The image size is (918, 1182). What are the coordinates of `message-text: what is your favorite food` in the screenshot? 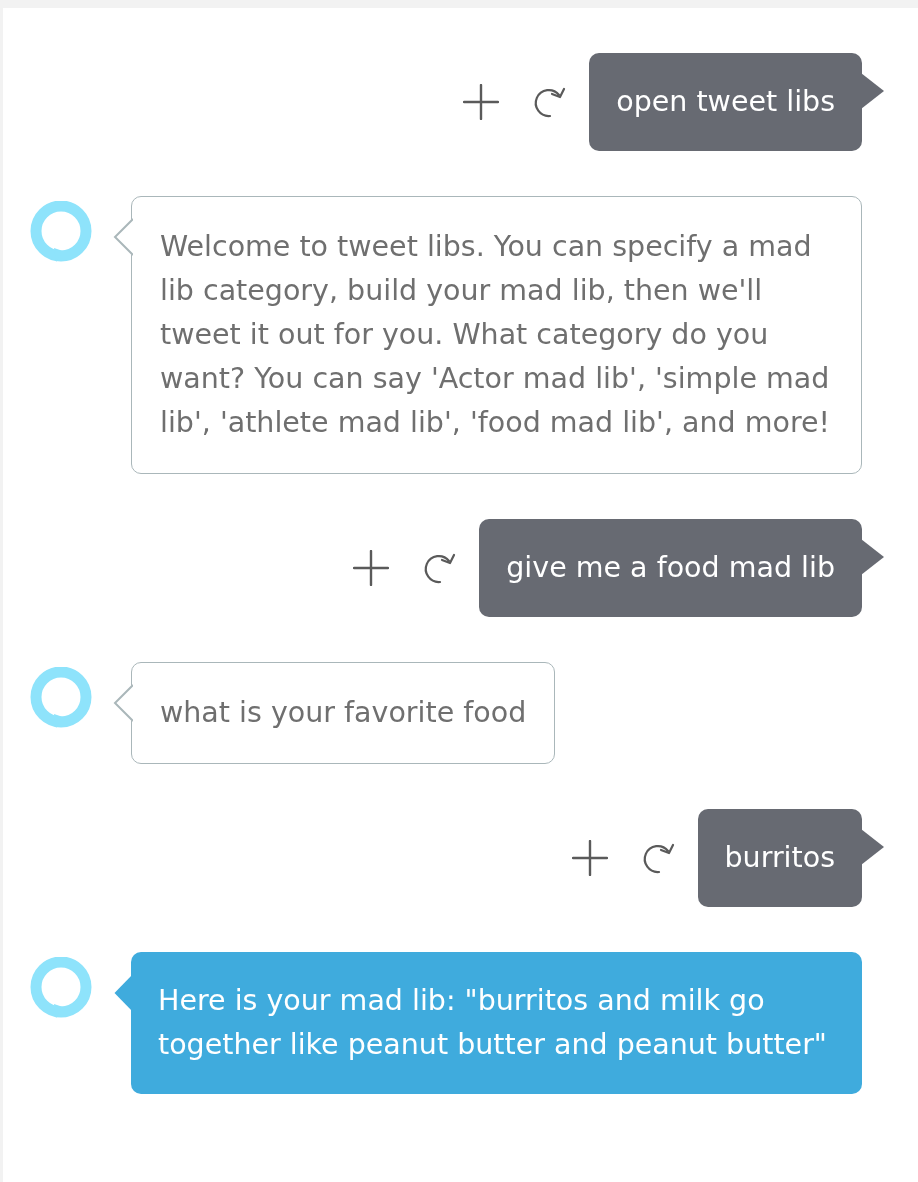 It's located at (343, 713).